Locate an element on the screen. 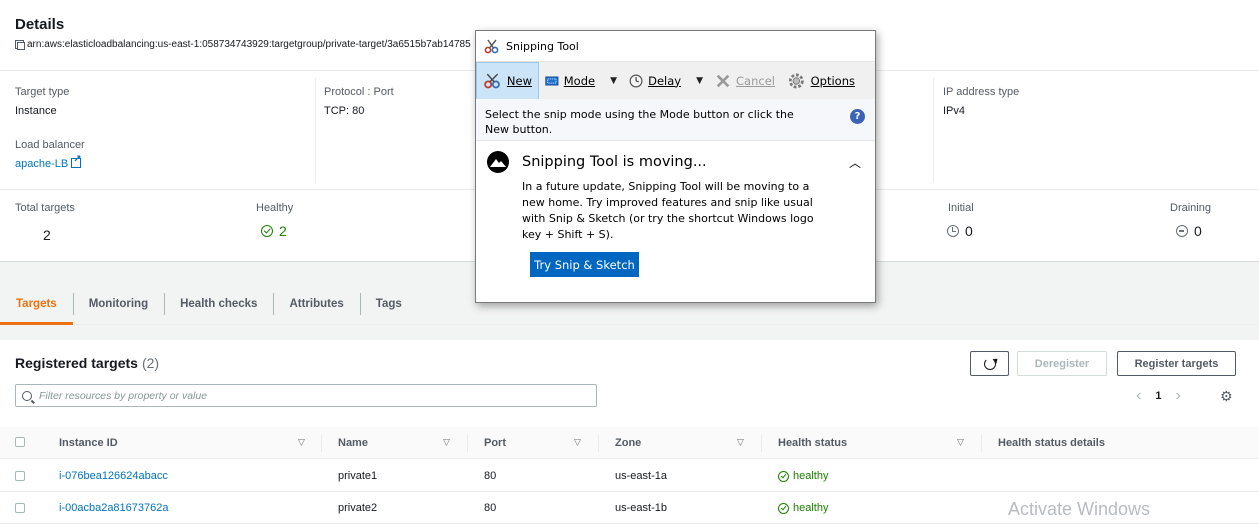  tab-monitoring: Monitoring is located at coordinates (118, 303).